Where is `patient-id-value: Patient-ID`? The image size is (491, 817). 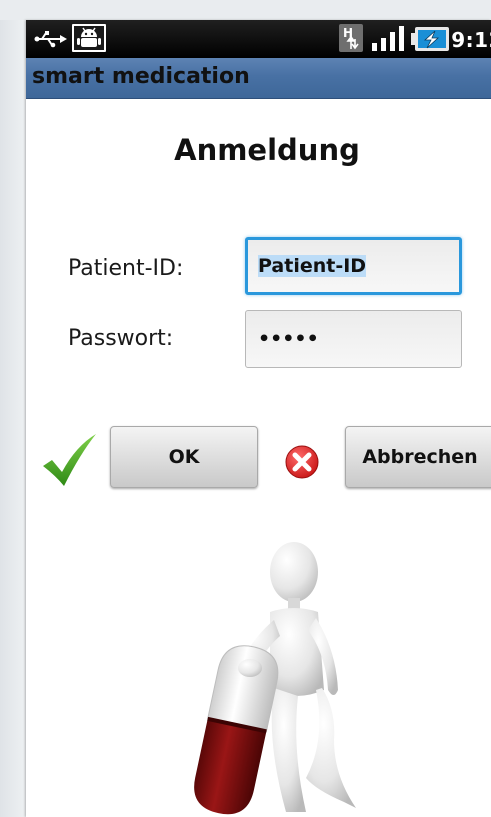
patient-id-value: Patient-ID is located at coordinates (312, 266).